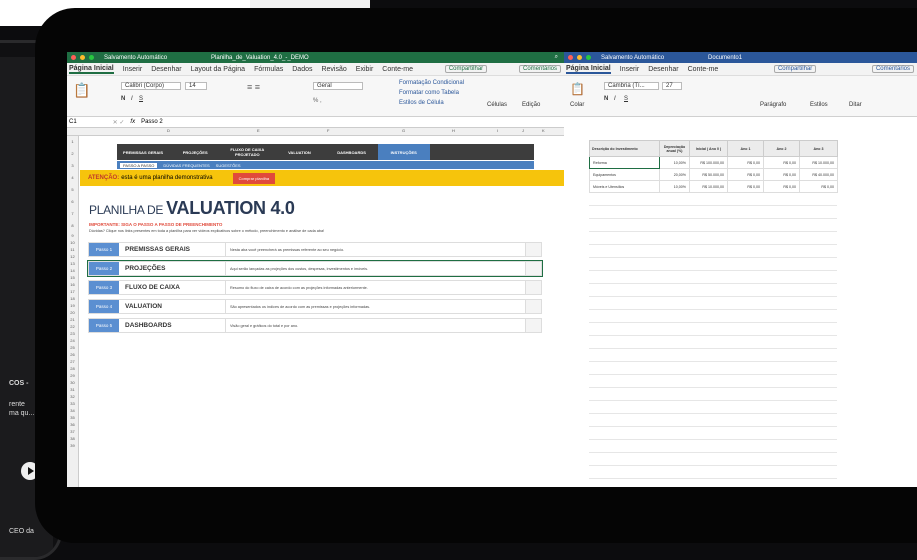 This screenshot has height=560, width=917. Describe the element at coordinates (497, 105) in the screenshot. I see `cells-button: Células` at that location.